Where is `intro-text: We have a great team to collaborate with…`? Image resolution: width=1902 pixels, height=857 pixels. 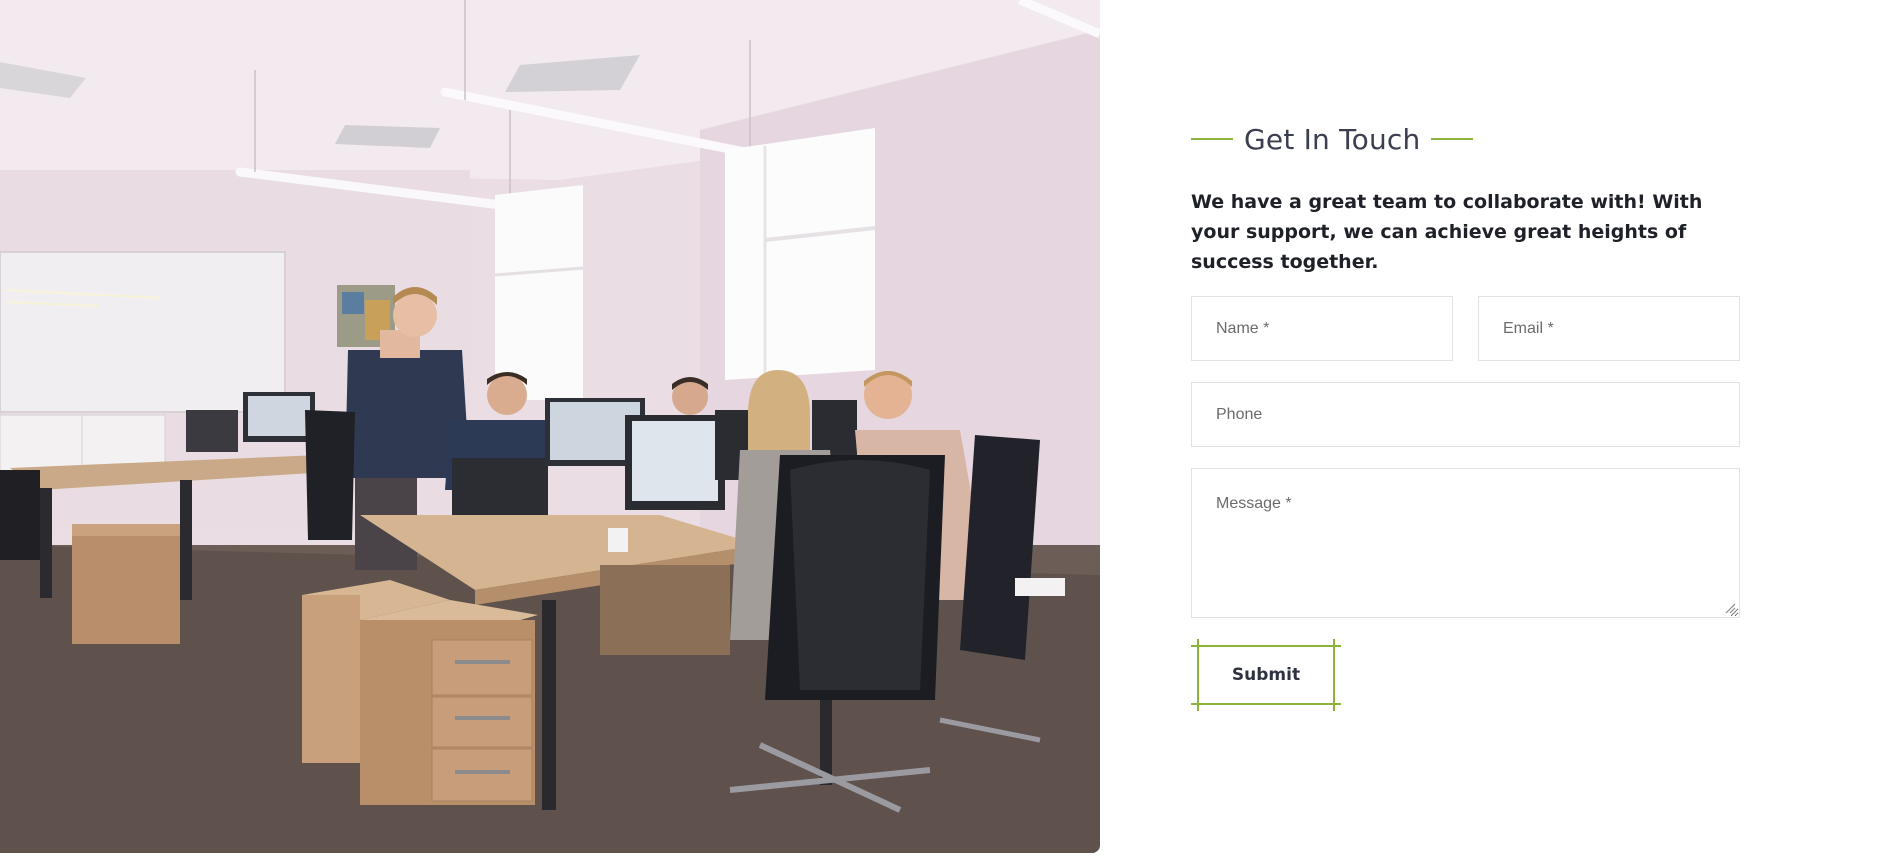 intro-text: We have a great team to collaborate with… is located at coordinates (1447, 232).